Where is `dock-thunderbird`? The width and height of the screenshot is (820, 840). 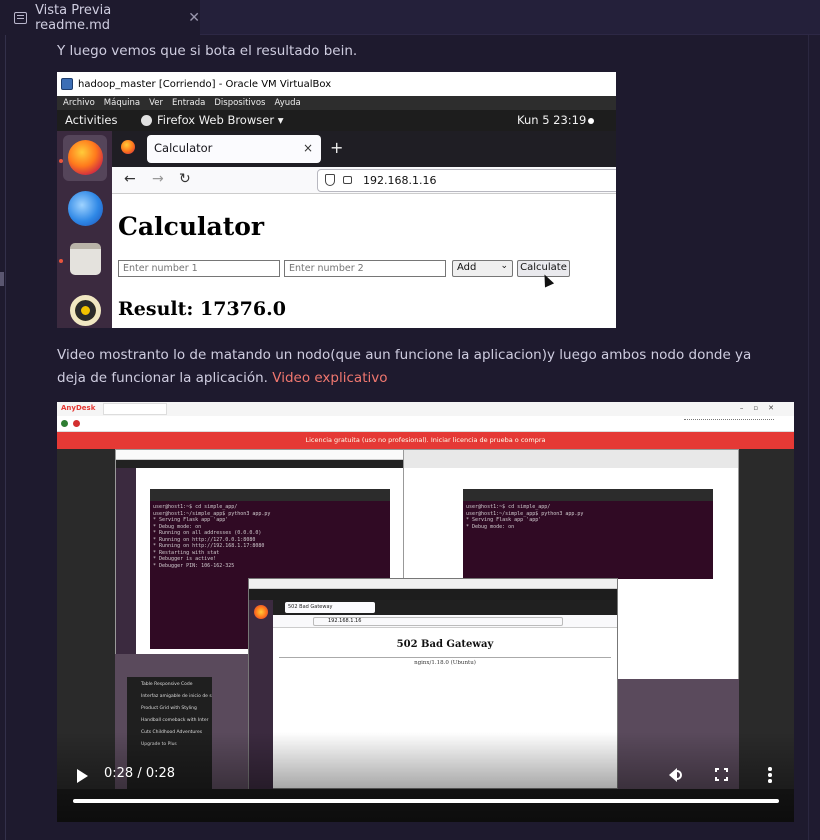 dock-thunderbird is located at coordinates (85, 209).